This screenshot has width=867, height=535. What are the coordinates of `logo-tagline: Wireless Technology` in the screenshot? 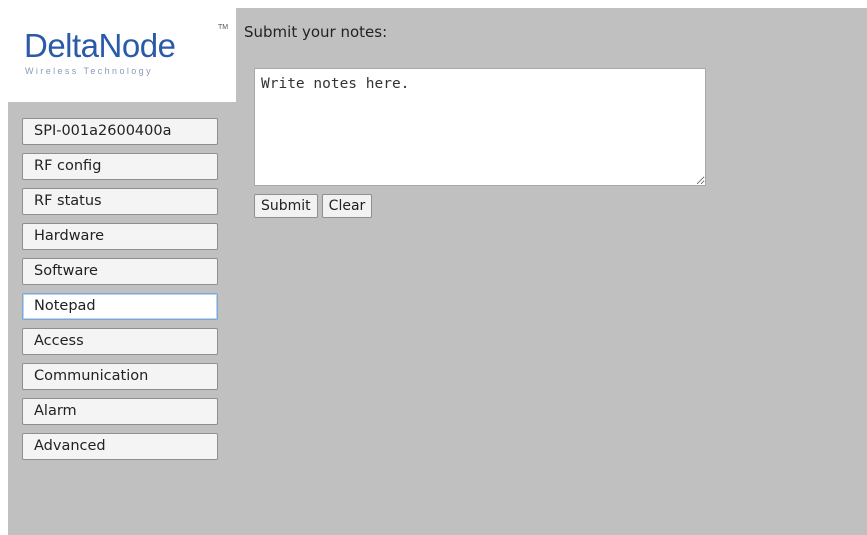 It's located at (89, 71).